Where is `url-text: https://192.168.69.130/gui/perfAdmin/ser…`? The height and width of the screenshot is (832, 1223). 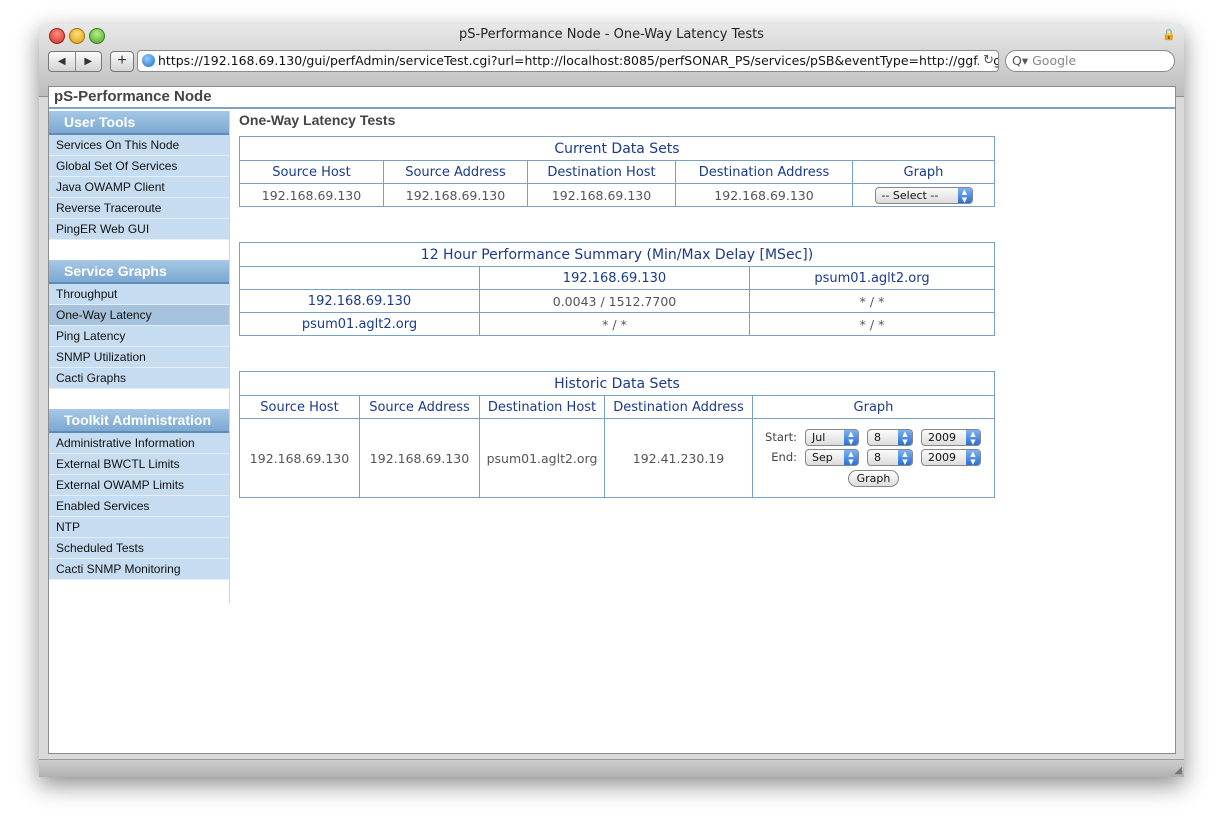 url-text: https://192.168.69.130/gui/perfAdmin/ser… is located at coordinates (578, 60).